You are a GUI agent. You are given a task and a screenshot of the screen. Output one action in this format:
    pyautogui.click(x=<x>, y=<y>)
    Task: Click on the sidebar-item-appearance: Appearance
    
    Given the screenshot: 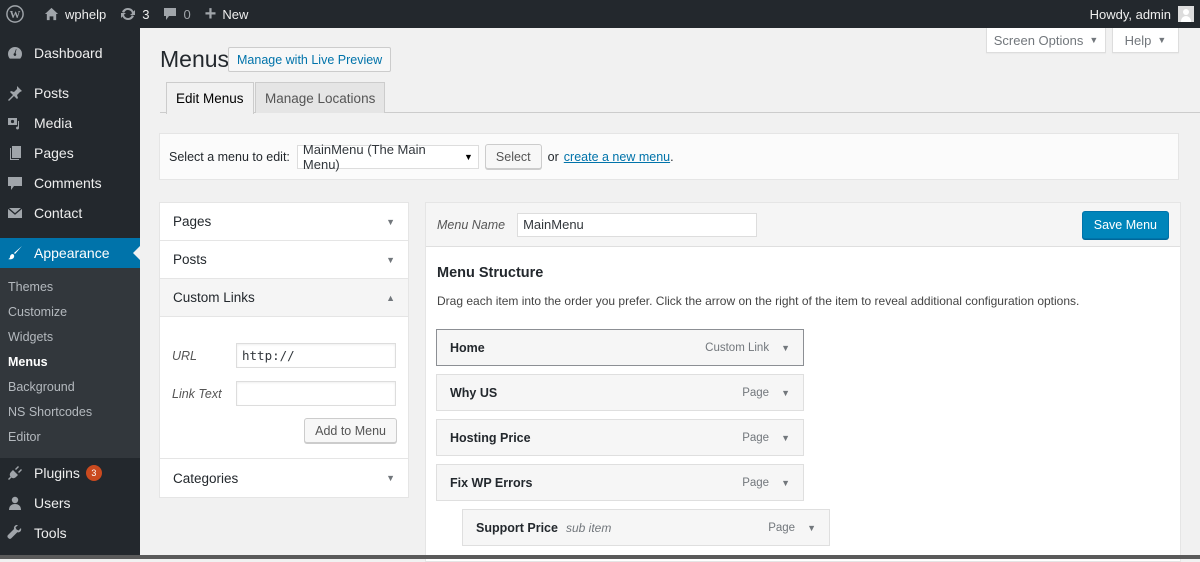 What is the action you would take?
    pyautogui.click(x=70, y=253)
    